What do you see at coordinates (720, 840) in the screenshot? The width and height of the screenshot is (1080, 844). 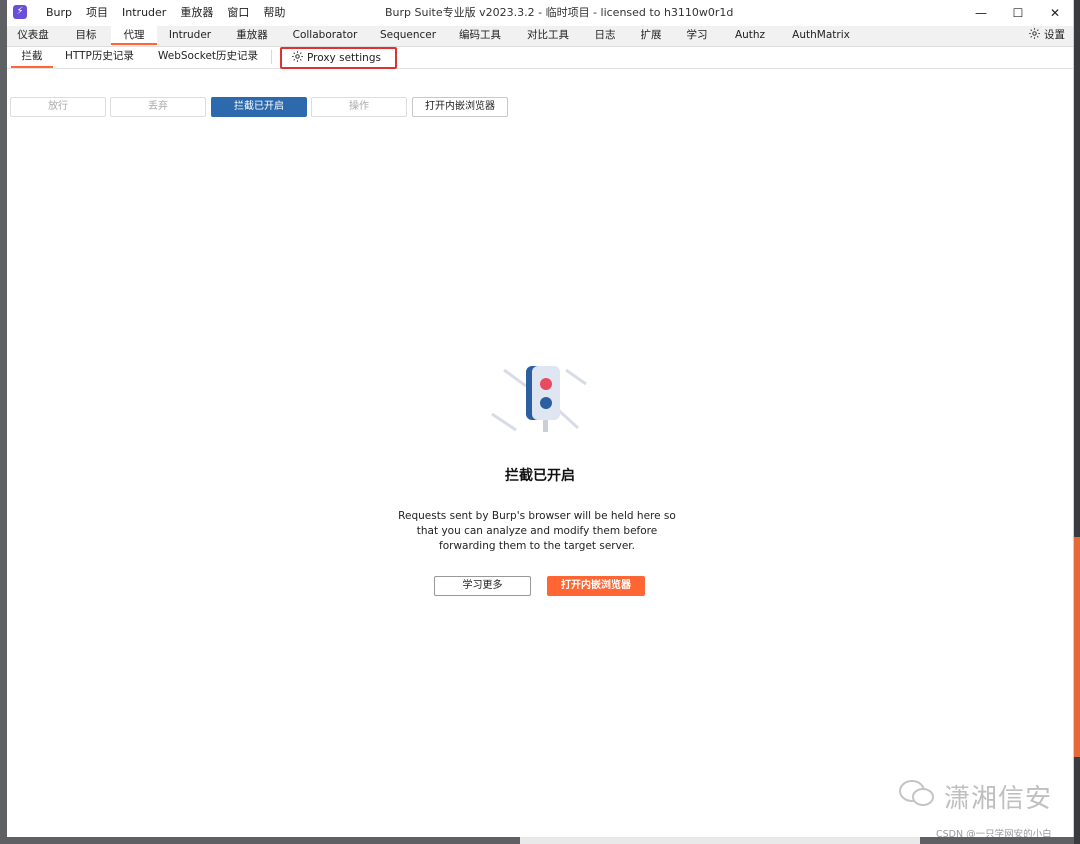 I see `background-status-strip` at bounding box center [720, 840].